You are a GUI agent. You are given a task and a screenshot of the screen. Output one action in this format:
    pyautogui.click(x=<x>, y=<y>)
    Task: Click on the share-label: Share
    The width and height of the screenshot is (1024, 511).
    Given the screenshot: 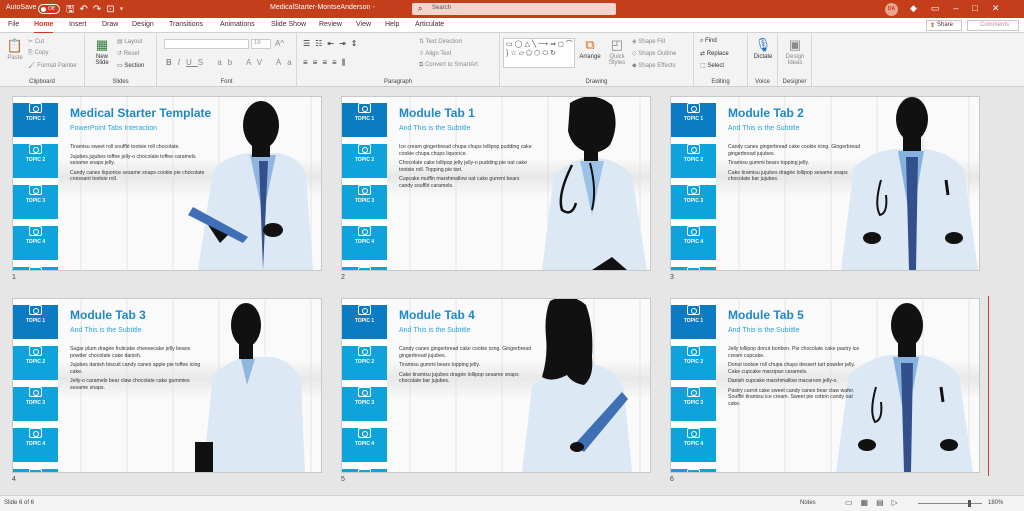 What is the action you would take?
    pyautogui.click(x=945, y=25)
    